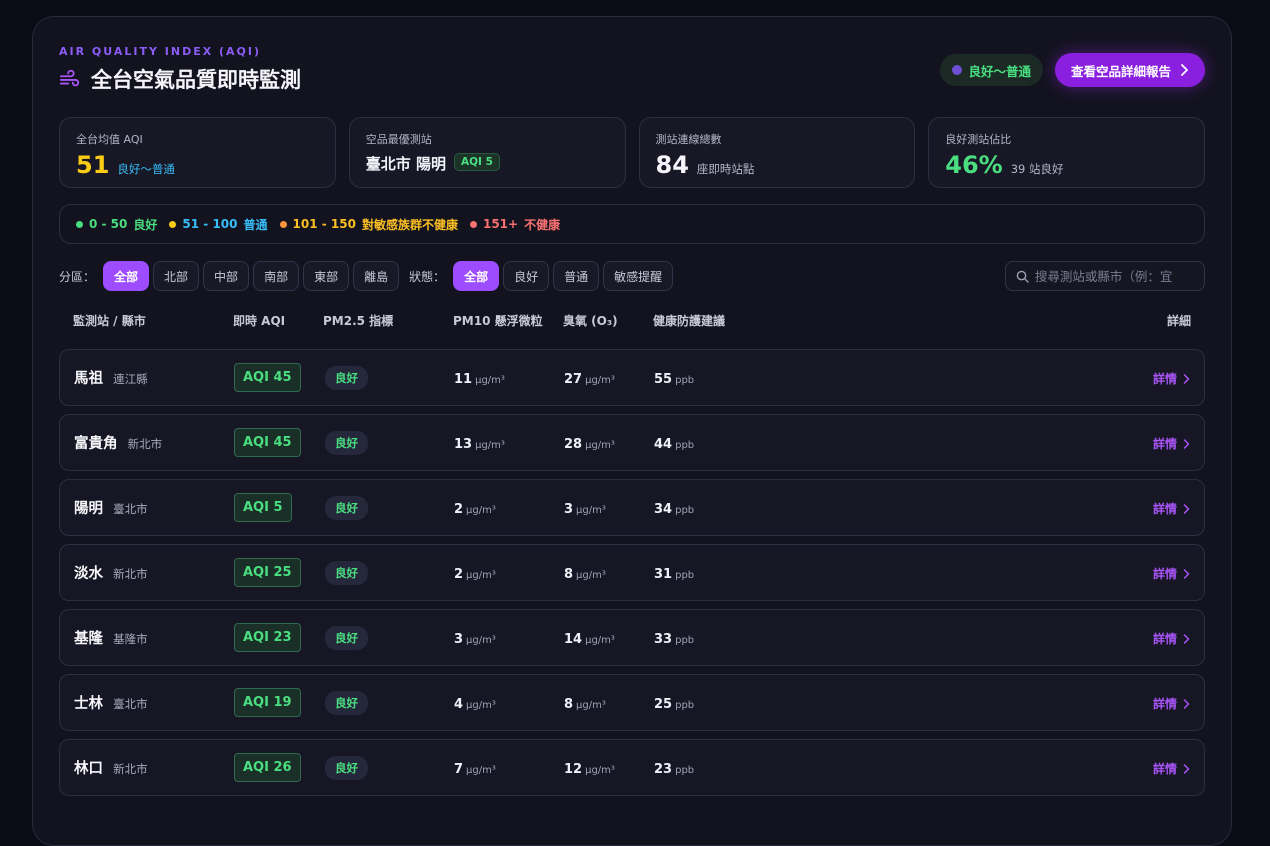  Describe the element at coordinates (398, 139) in the screenshot. I see `stat-label: 空品最優測站` at that location.